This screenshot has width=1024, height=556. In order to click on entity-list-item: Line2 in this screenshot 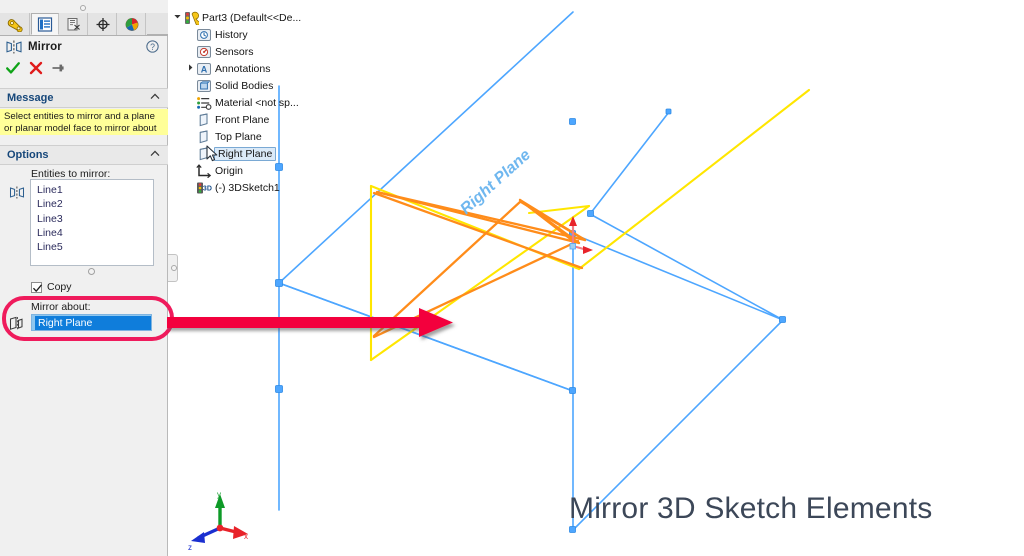, I will do `click(94, 204)`.